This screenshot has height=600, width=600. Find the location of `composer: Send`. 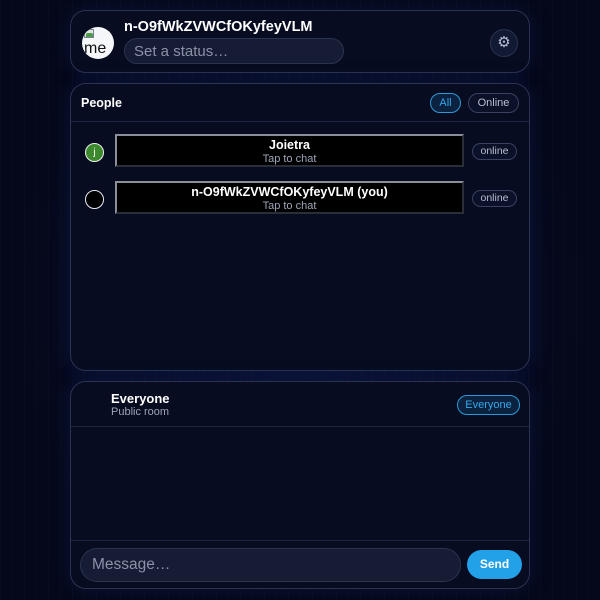

composer: Send is located at coordinates (300, 564).